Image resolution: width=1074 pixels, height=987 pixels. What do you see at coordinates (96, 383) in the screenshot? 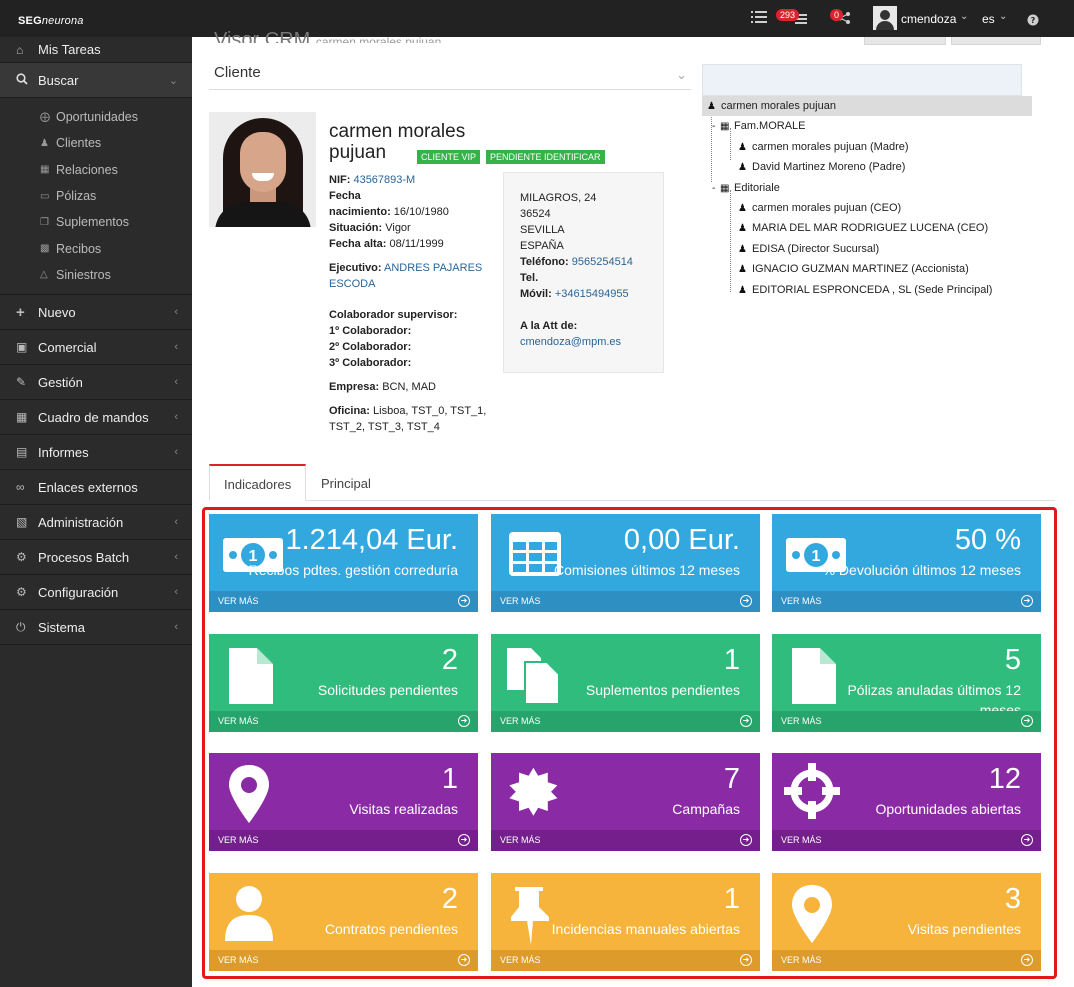
I see `sidebar-item-gestion: ✎ Gestión ‹` at bounding box center [96, 383].